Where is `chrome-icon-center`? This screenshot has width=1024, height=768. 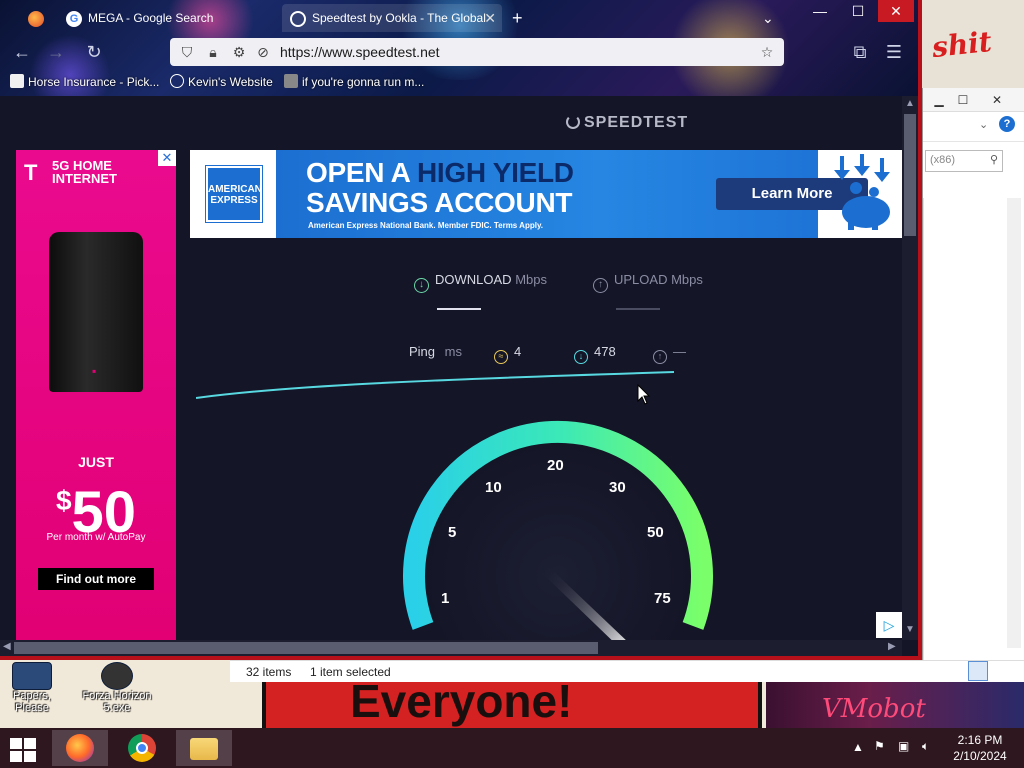 chrome-icon-center is located at coordinates (142, 748).